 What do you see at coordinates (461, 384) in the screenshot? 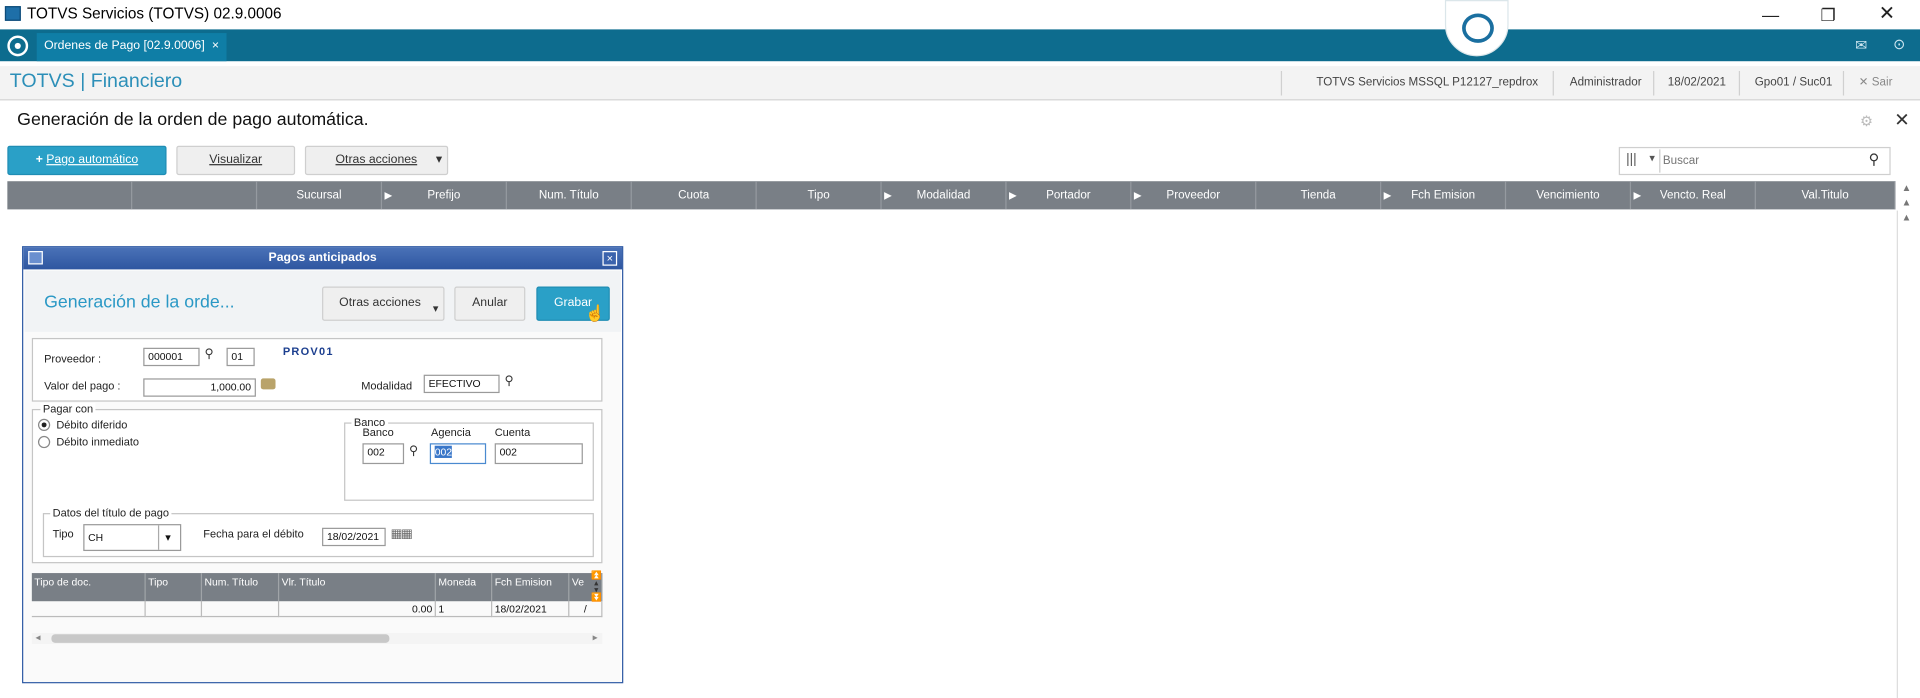
I see `modality-field: EFECTIVO` at bounding box center [461, 384].